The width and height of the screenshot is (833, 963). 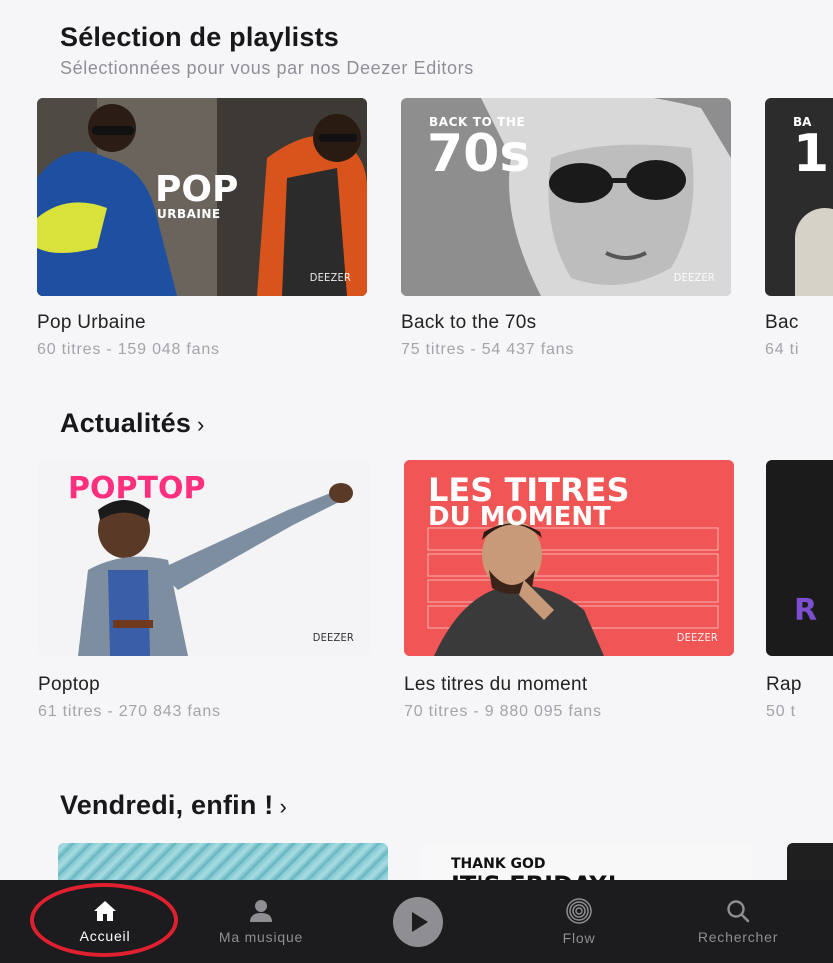 I want to click on cover-text-partial-2: 1, so click(x=811, y=154).